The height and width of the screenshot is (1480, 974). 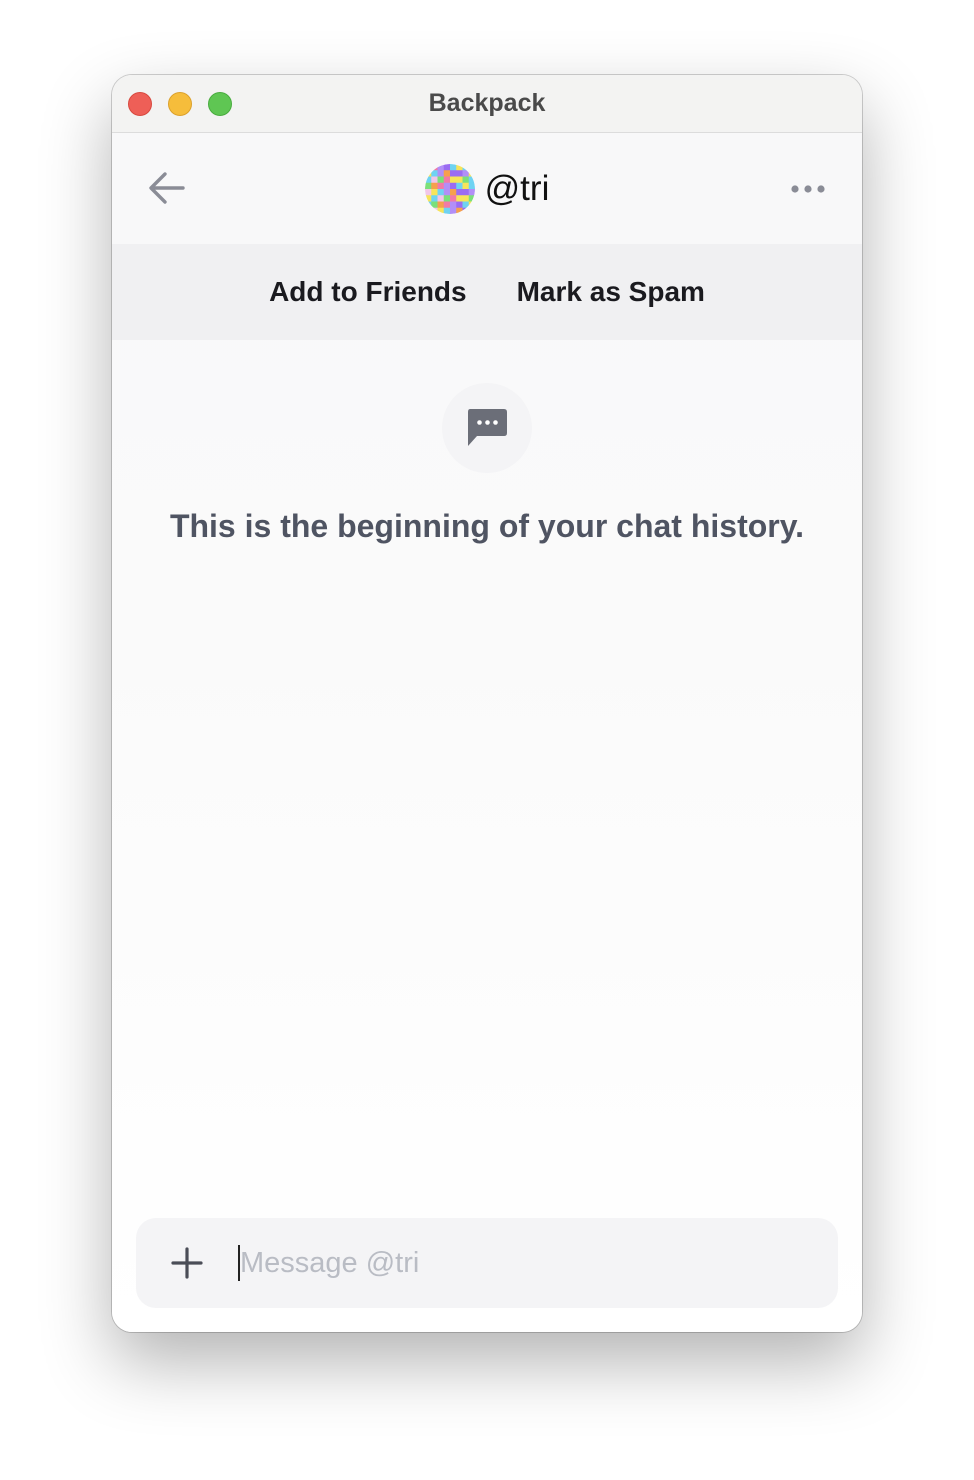 I want to click on request-actions-bar: Add to Friends Mark as Spam, so click(x=487, y=292).